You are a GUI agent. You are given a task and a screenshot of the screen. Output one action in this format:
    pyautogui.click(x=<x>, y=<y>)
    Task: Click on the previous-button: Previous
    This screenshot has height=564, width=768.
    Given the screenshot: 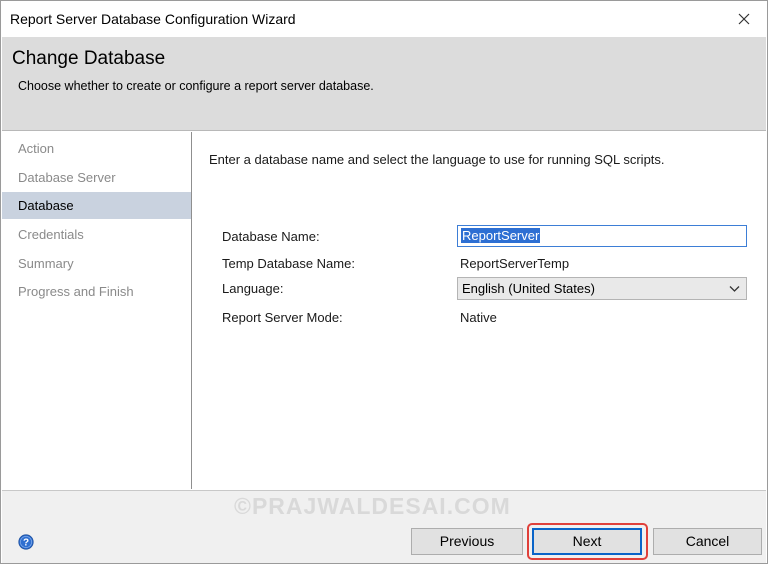 What is the action you would take?
    pyautogui.click(x=467, y=541)
    